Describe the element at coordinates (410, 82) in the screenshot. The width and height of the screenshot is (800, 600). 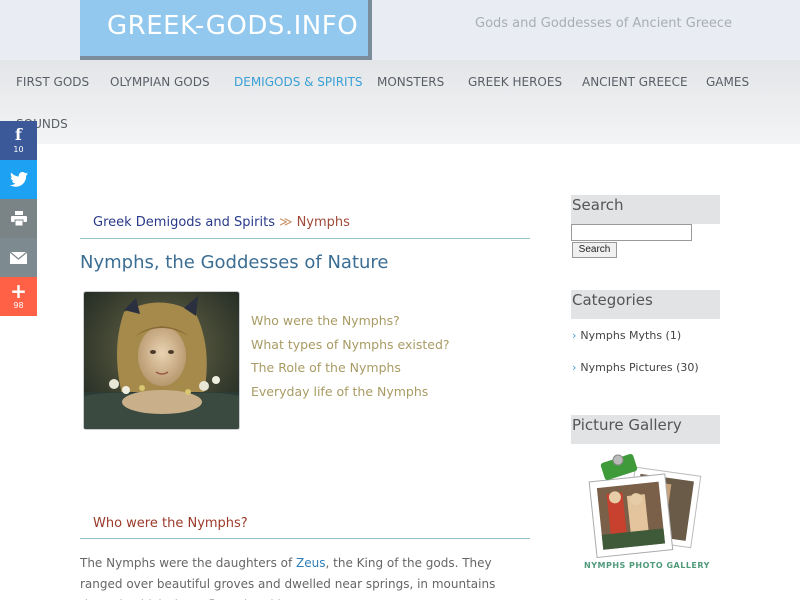
I see `nav-item-monsters: MONSTERS` at that location.